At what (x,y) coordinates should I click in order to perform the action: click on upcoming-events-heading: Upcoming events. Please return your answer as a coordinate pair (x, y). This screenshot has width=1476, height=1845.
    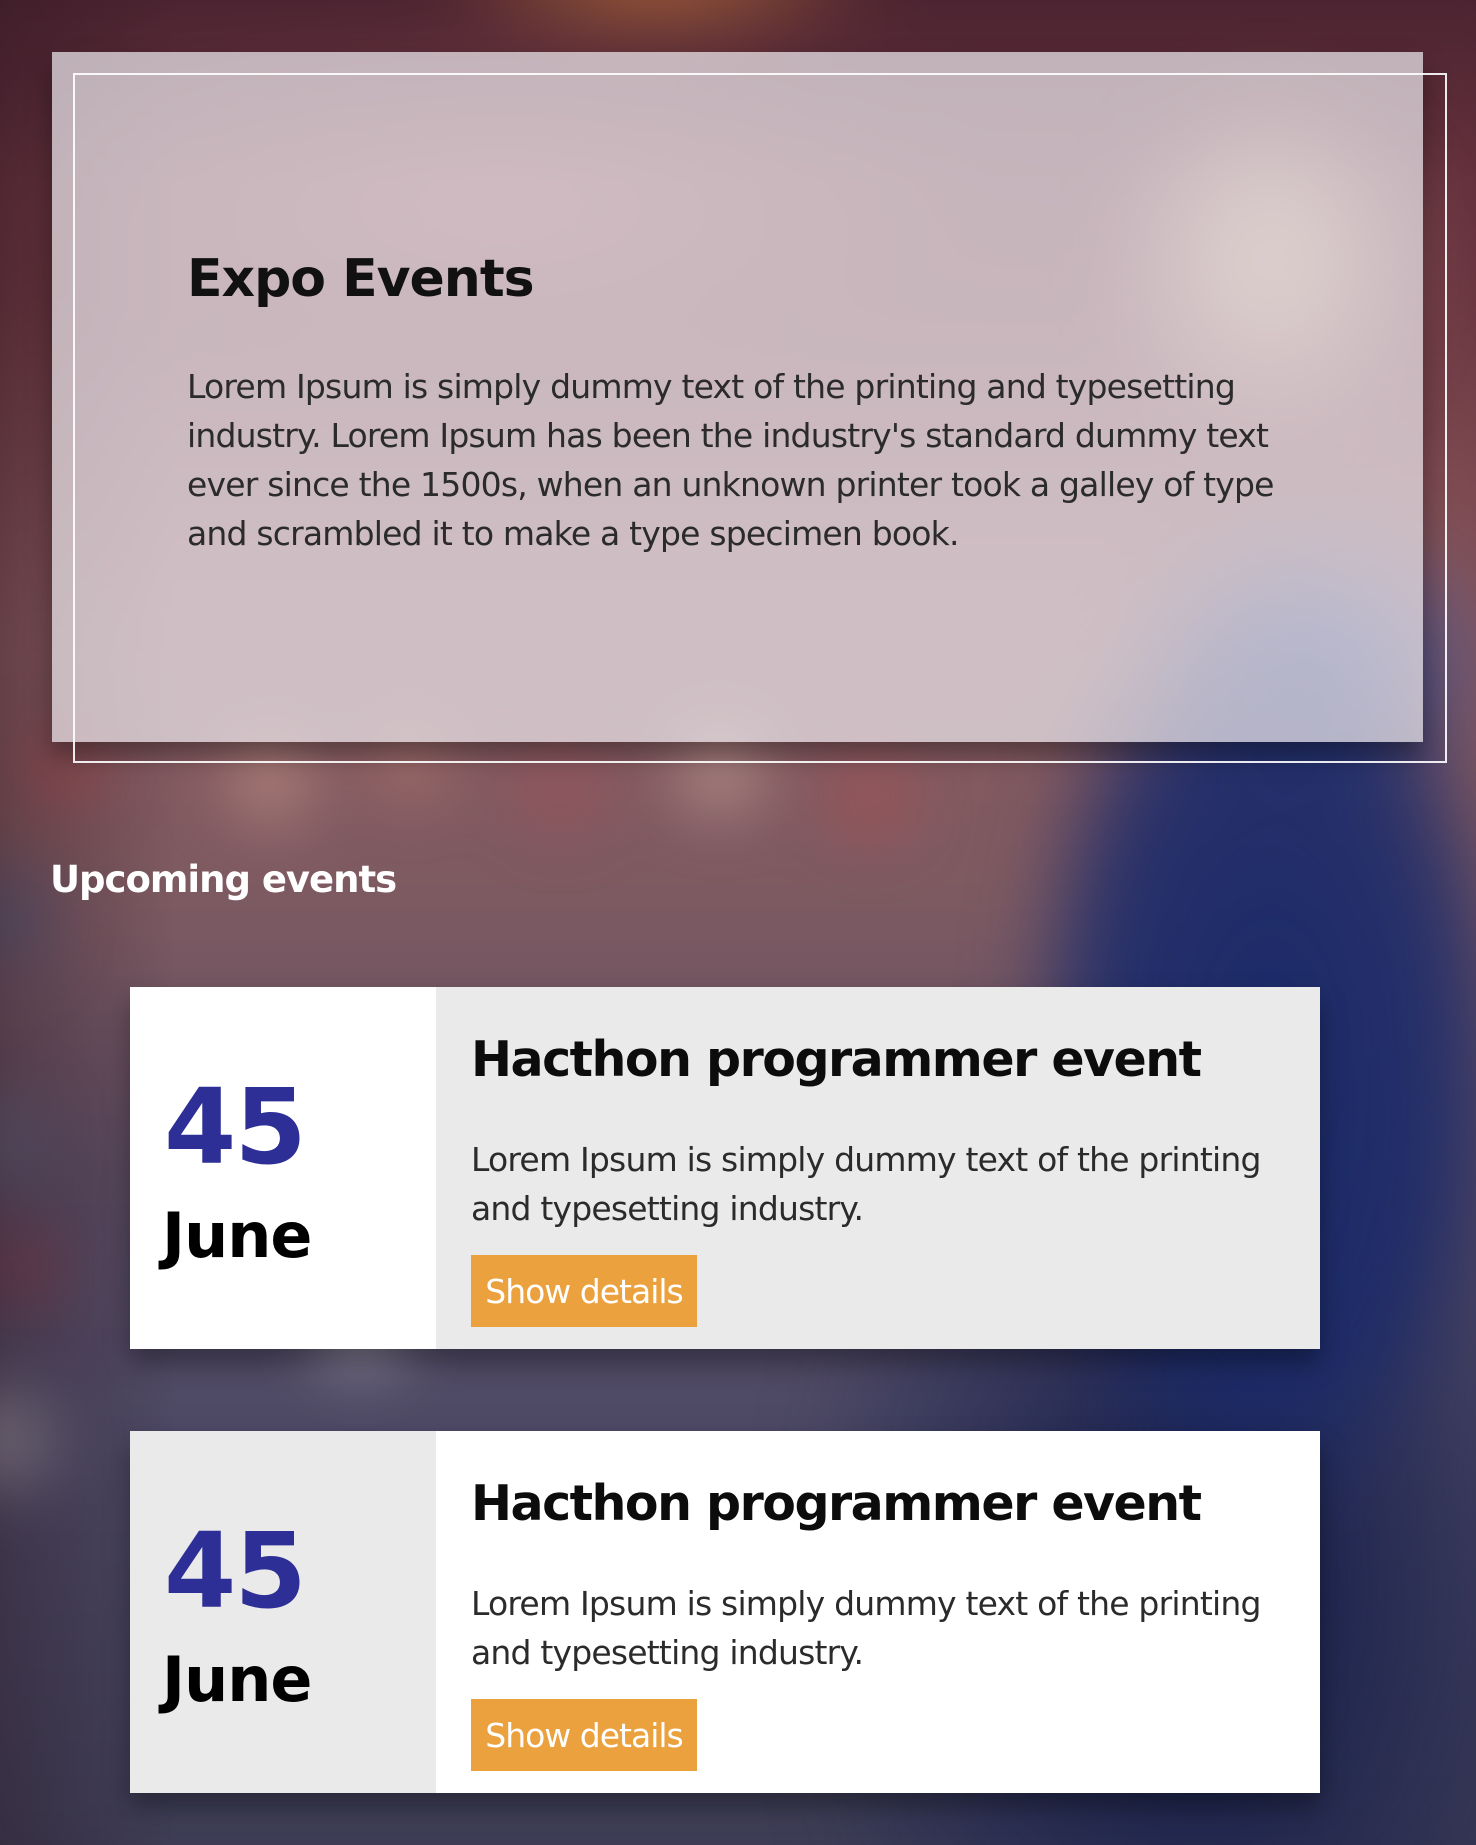
    Looking at the image, I should click on (223, 879).